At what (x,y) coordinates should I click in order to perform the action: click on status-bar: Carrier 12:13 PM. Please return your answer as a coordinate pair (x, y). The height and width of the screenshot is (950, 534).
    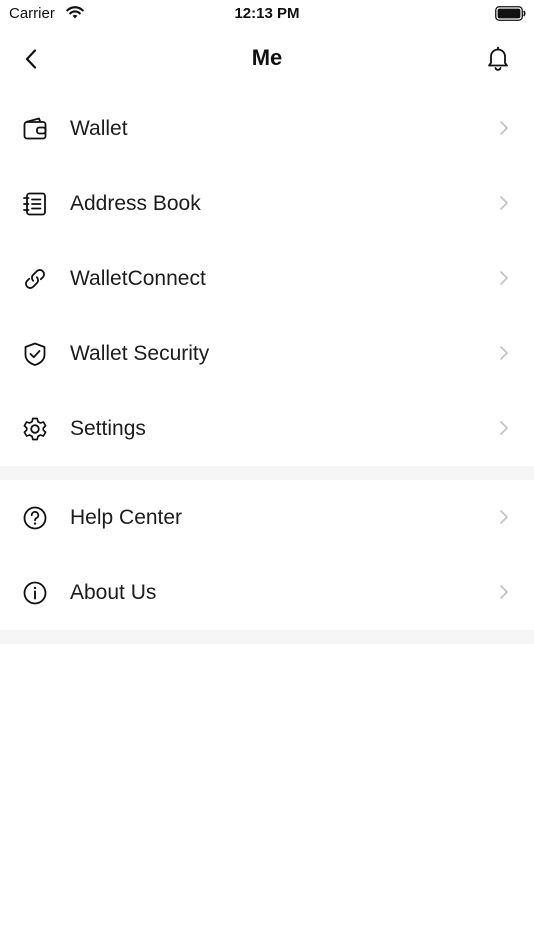
    Looking at the image, I should click on (267, 14).